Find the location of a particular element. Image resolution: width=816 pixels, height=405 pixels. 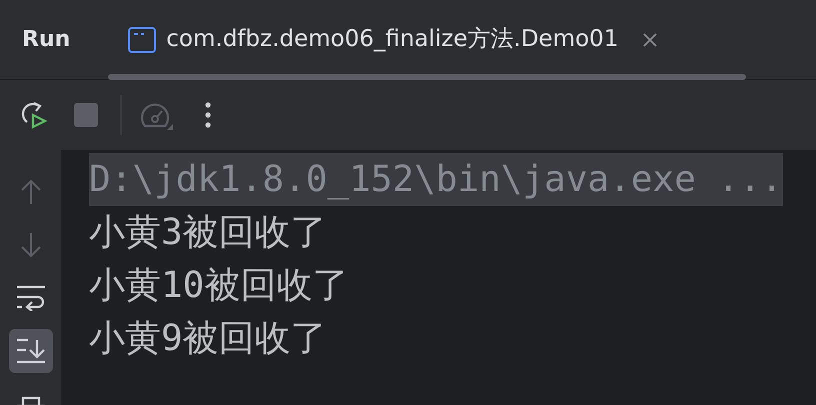

rerun-icon is located at coordinates (34, 115).